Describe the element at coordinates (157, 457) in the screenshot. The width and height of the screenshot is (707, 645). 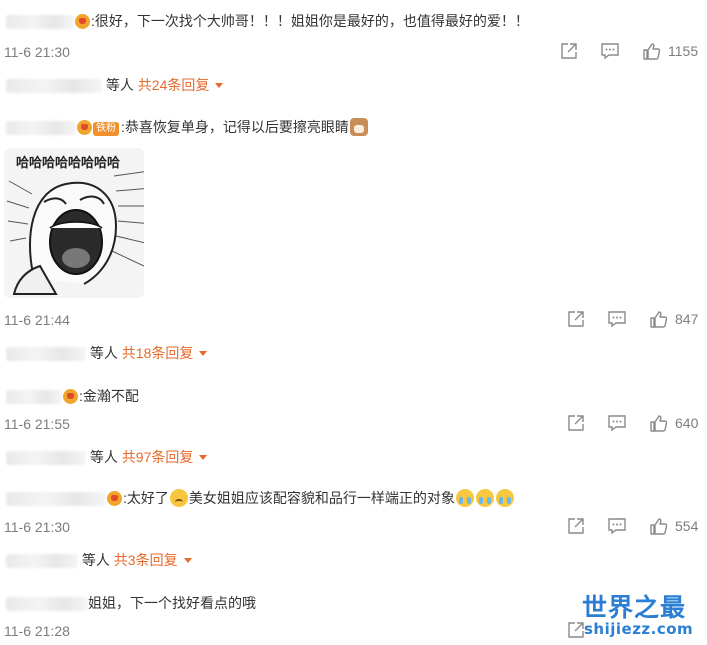
I see `replies-count: 共97条回复` at that location.